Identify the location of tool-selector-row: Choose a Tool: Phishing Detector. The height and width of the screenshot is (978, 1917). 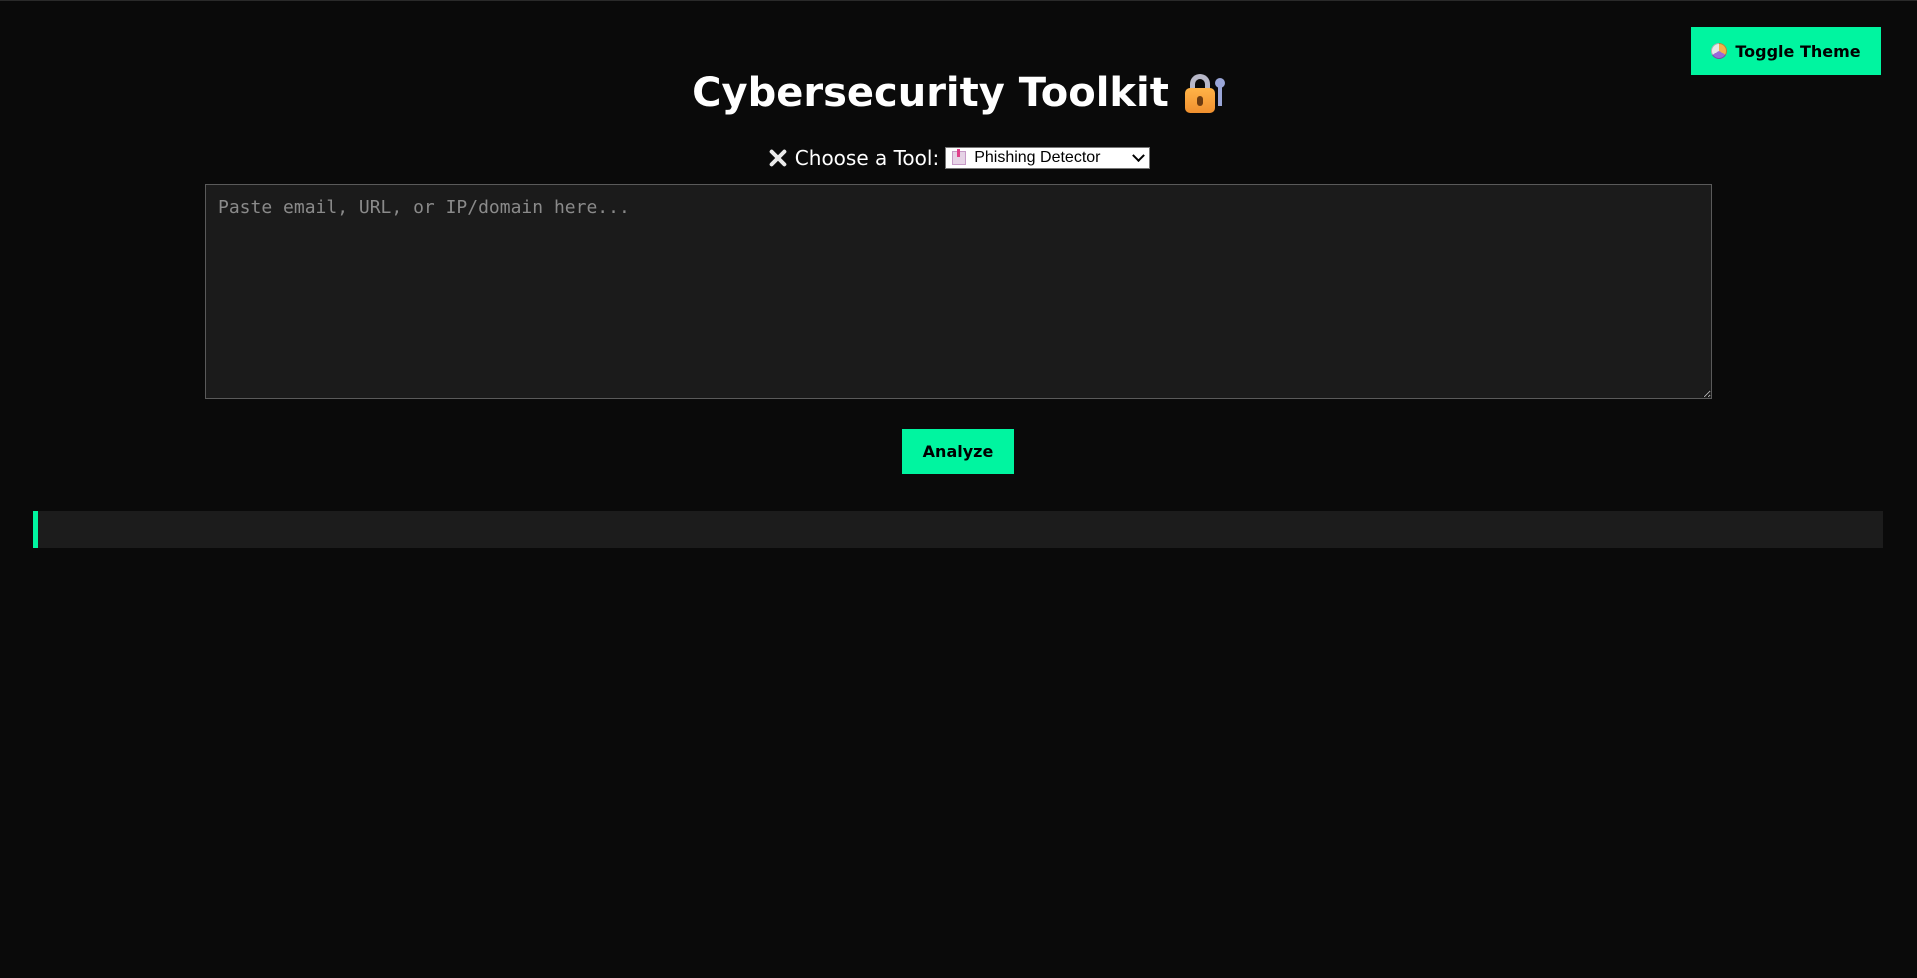
(958, 158).